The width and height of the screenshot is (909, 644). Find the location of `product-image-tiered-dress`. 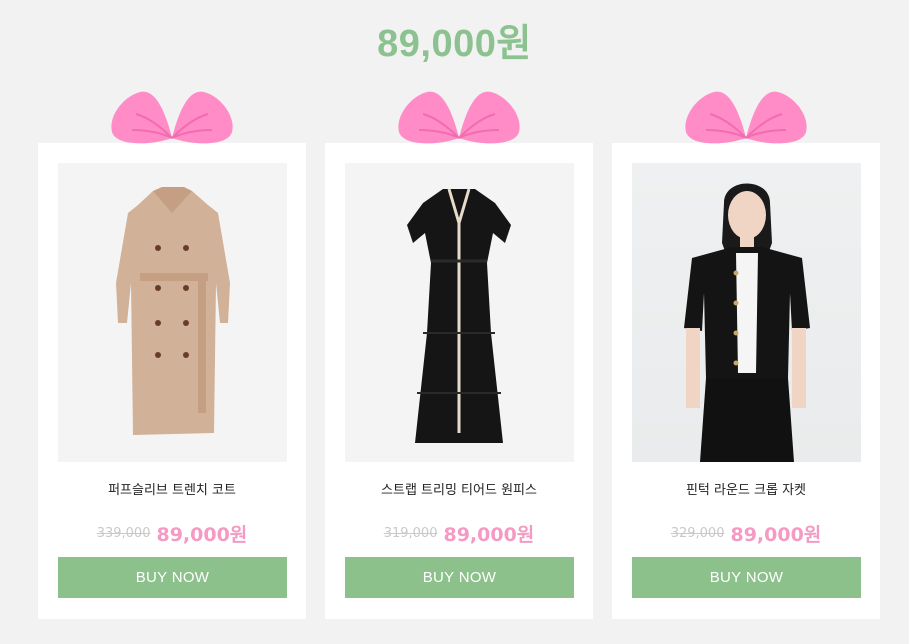

product-image-tiered-dress is located at coordinates (459, 312).